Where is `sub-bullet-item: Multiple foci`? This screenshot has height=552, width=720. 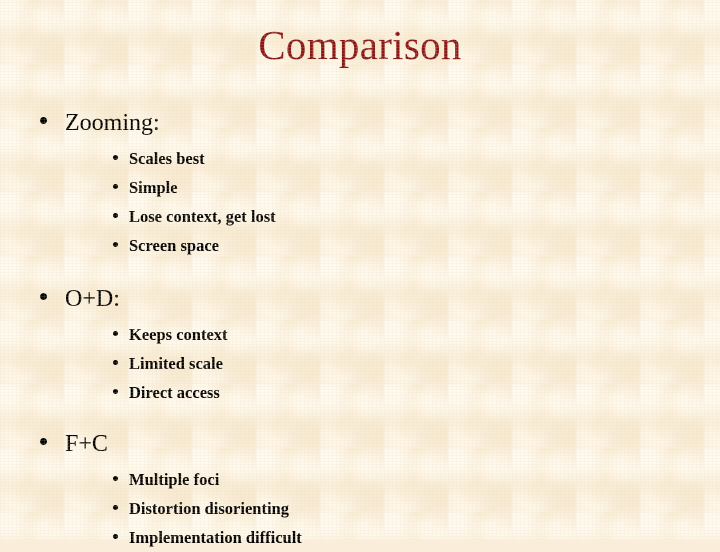 sub-bullet-item: Multiple foci is located at coordinates (360, 479).